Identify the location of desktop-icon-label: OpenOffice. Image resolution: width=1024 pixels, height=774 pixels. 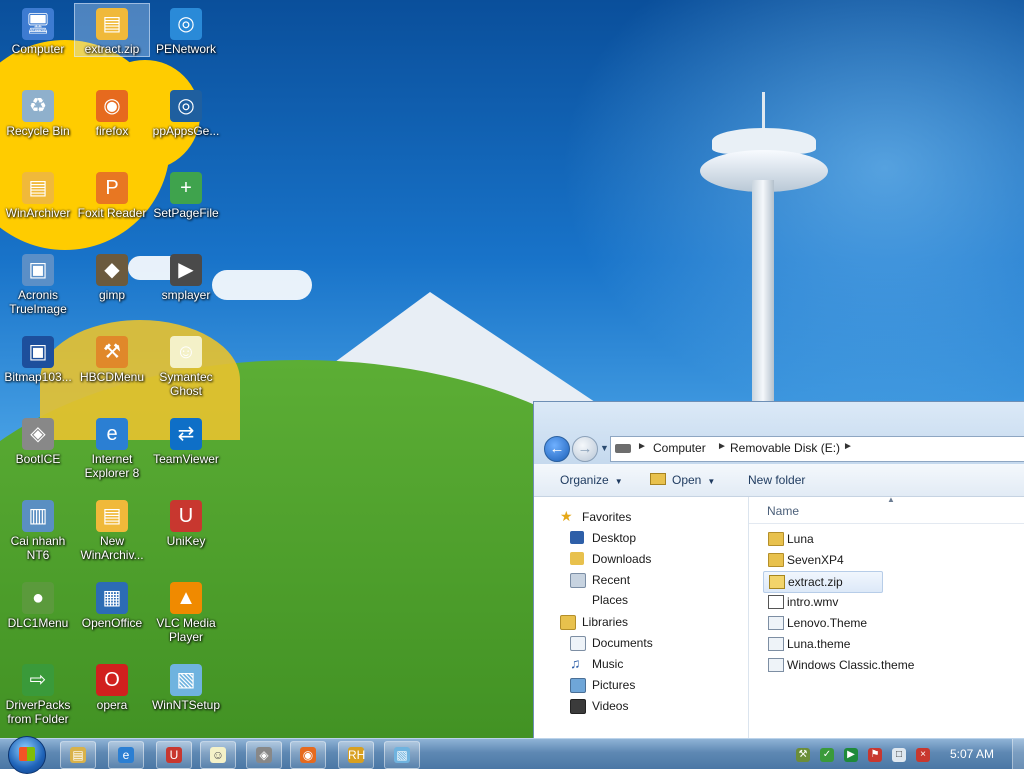
(112, 623).